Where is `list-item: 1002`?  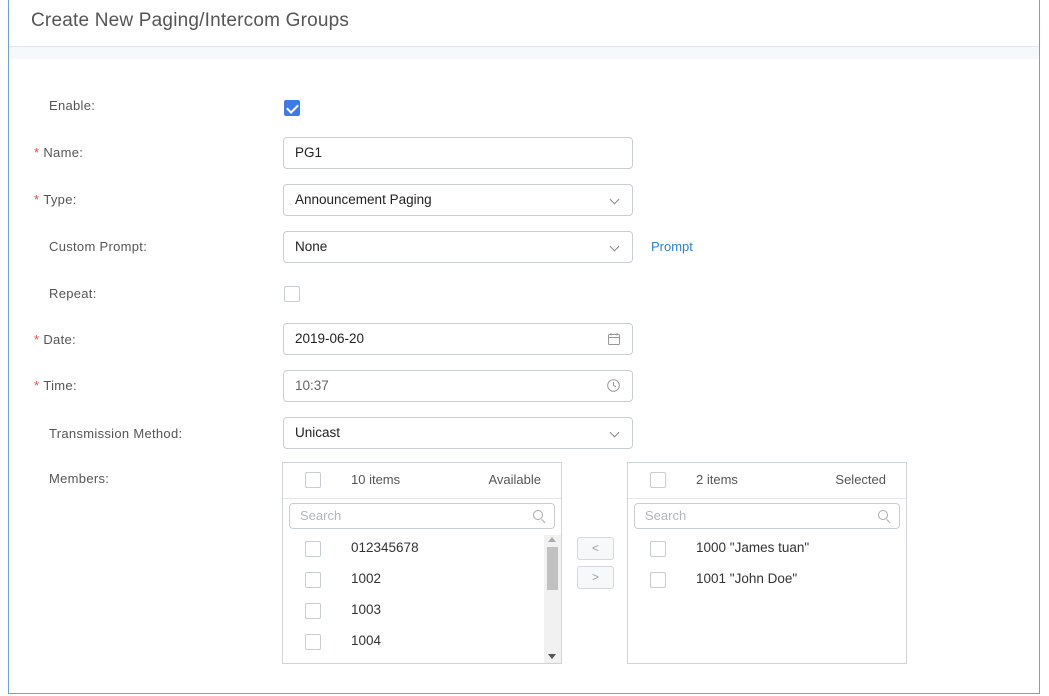
list-item: 1002 is located at coordinates (422, 580).